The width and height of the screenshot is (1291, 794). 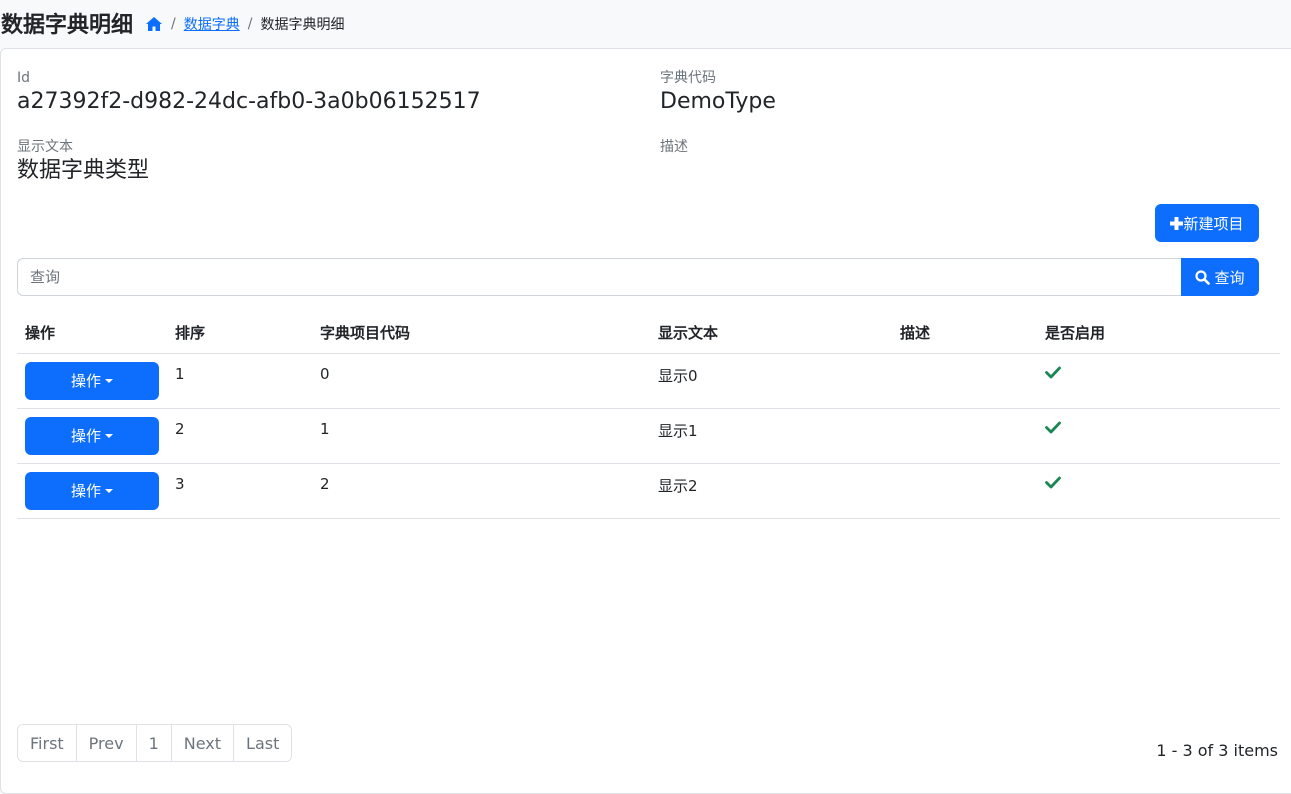 What do you see at coordinates (1177, 223) in the screenshot?
I see `plus-icon` at bounding box center [1177, 223].